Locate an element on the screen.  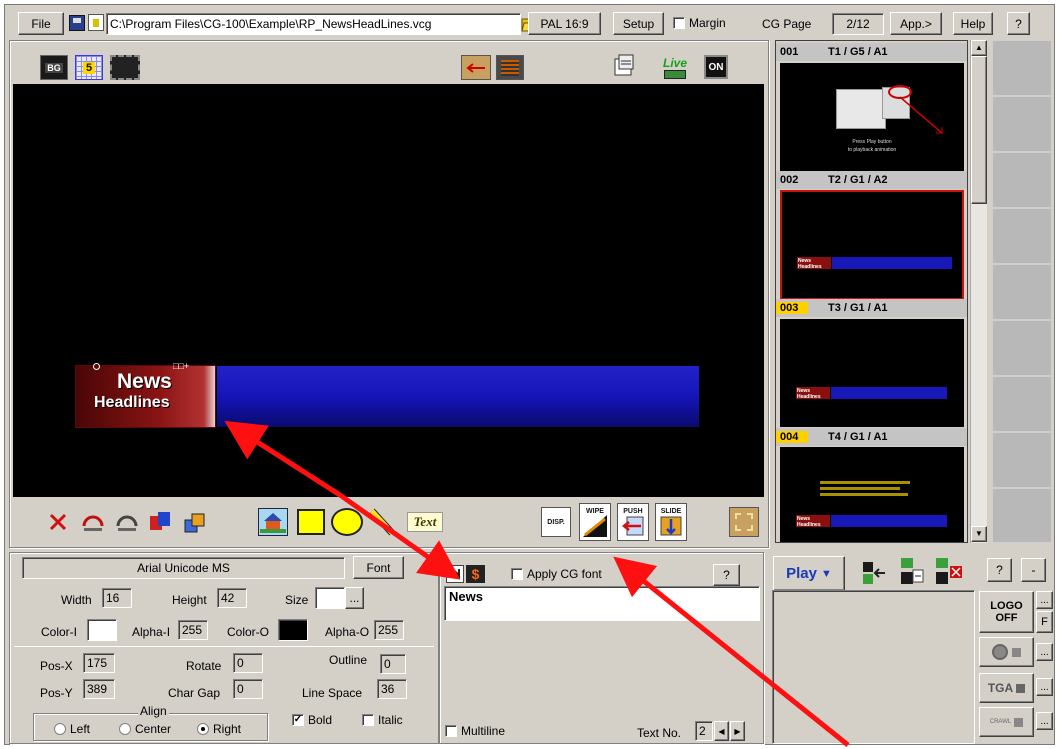
about-button: ? is located at coordinates (1018, 23).